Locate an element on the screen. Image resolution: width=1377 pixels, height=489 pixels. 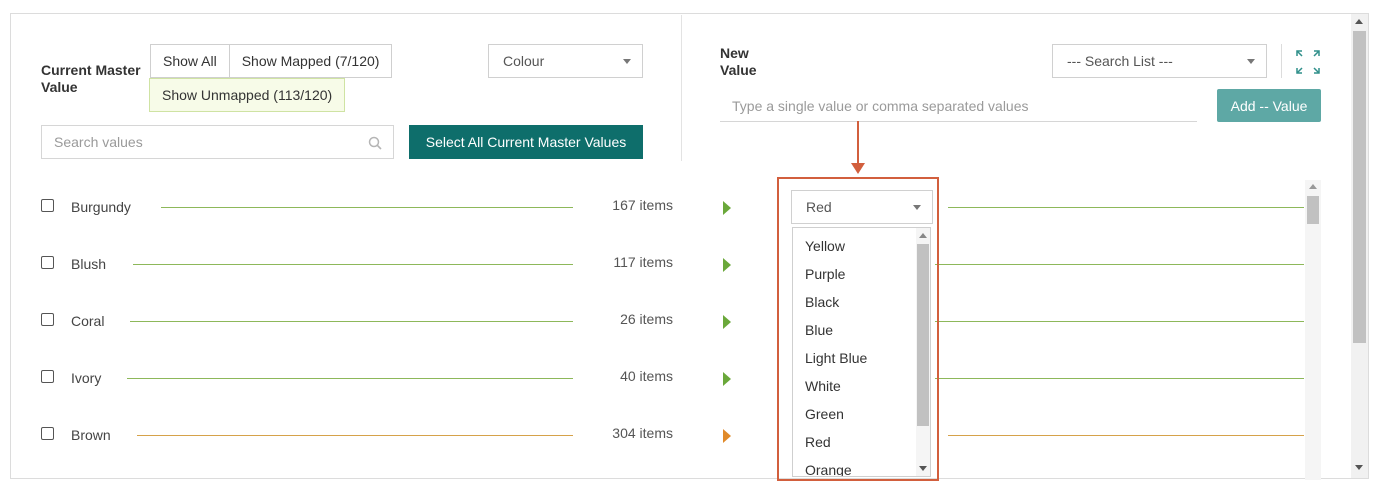
search-values-box is located at coordinates (217, 142).